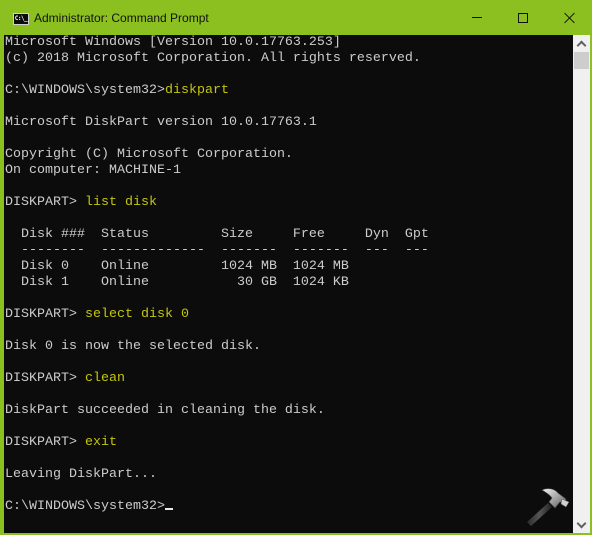 The image size is (592, 535). I want to click on scrollbar-thumb, so click(581, 60).